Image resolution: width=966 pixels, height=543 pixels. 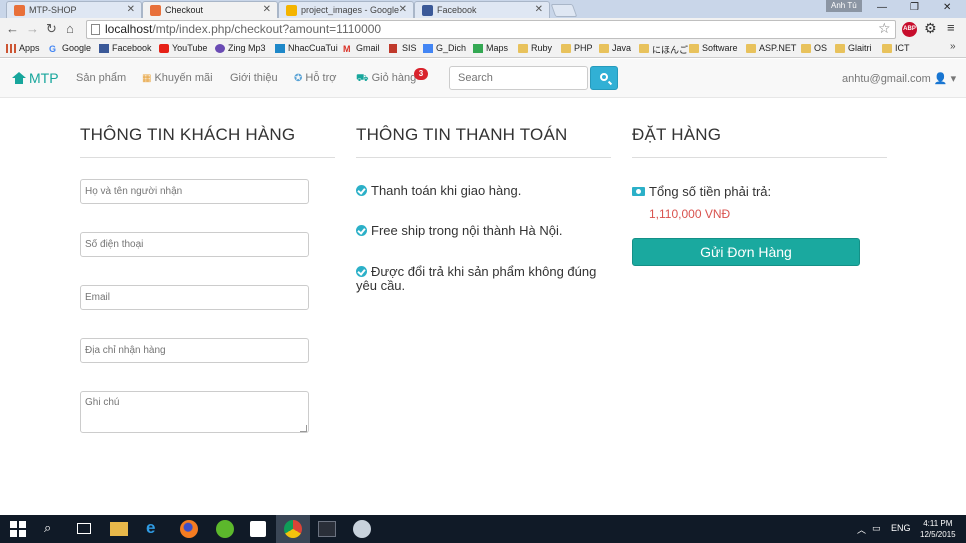 What do you see at coordinates (713, 48) in the screenshot?
I see `bookmark-software: Software` at bounding box center [713, 48].